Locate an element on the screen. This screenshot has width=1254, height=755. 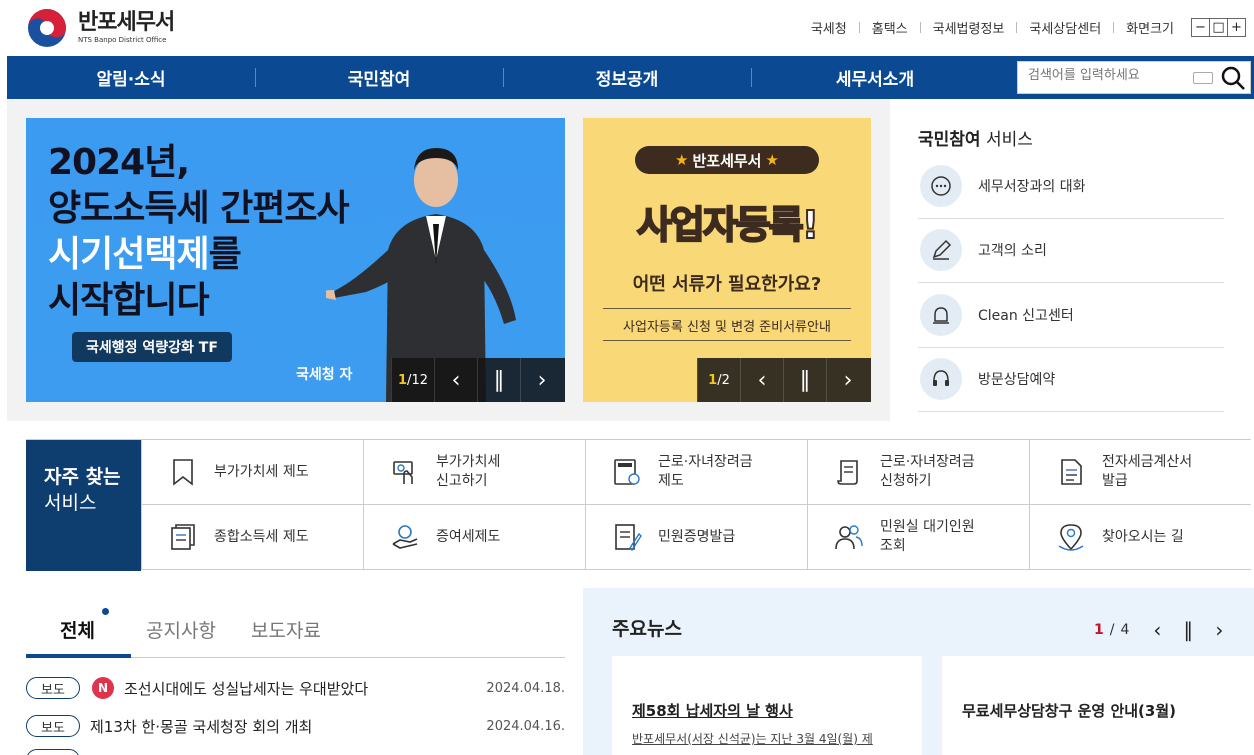
news-card: 무료세무상담창구 운영 안내(3월) is located at coordinates (1098, 705).